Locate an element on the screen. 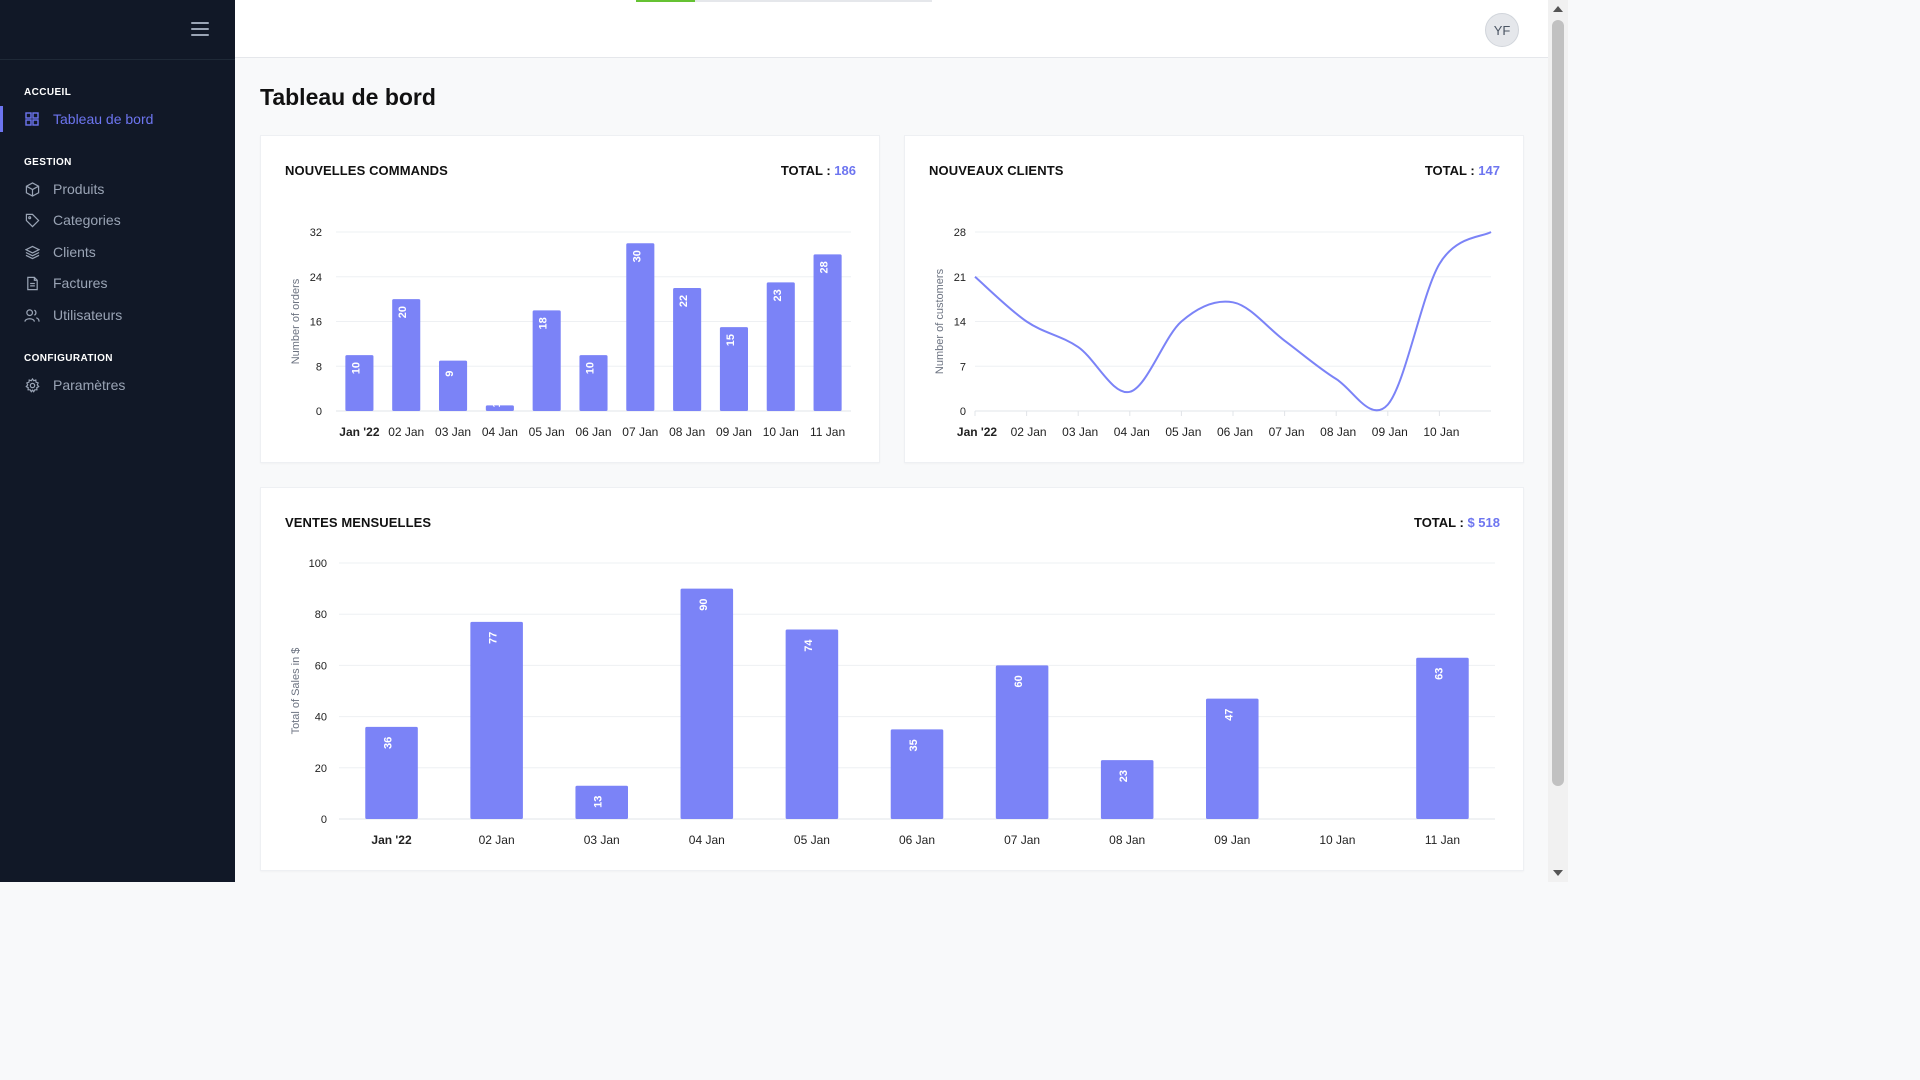 This screenshot has width=1920, height=1080. bar-data-label: 60 is located at coordinates (1019, 681).